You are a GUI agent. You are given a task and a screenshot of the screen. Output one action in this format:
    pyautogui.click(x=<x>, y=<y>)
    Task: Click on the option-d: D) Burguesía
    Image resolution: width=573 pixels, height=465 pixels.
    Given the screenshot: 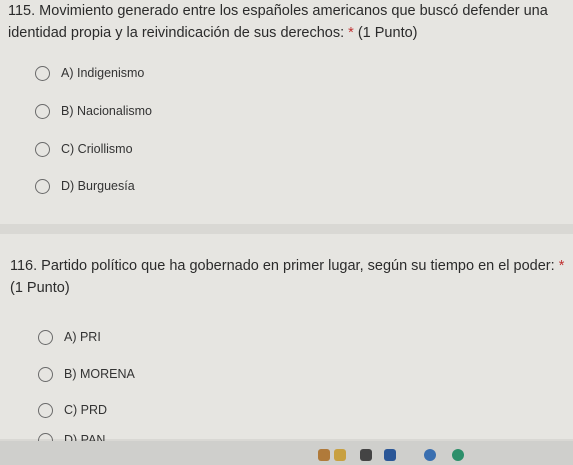 What is the action you would take?
    pyautogui.click(x=85, y=186)
    